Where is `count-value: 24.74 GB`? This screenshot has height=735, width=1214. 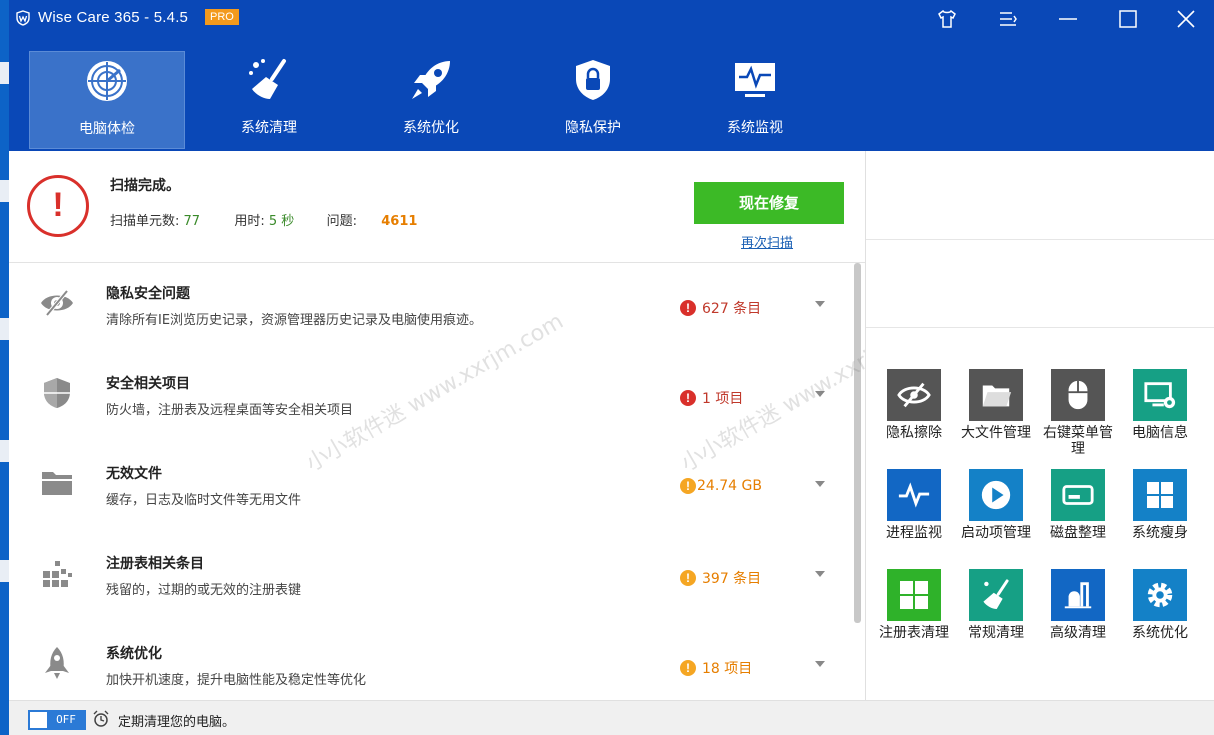 count-value: 24.74 GB is located at coordinates (729, 486).